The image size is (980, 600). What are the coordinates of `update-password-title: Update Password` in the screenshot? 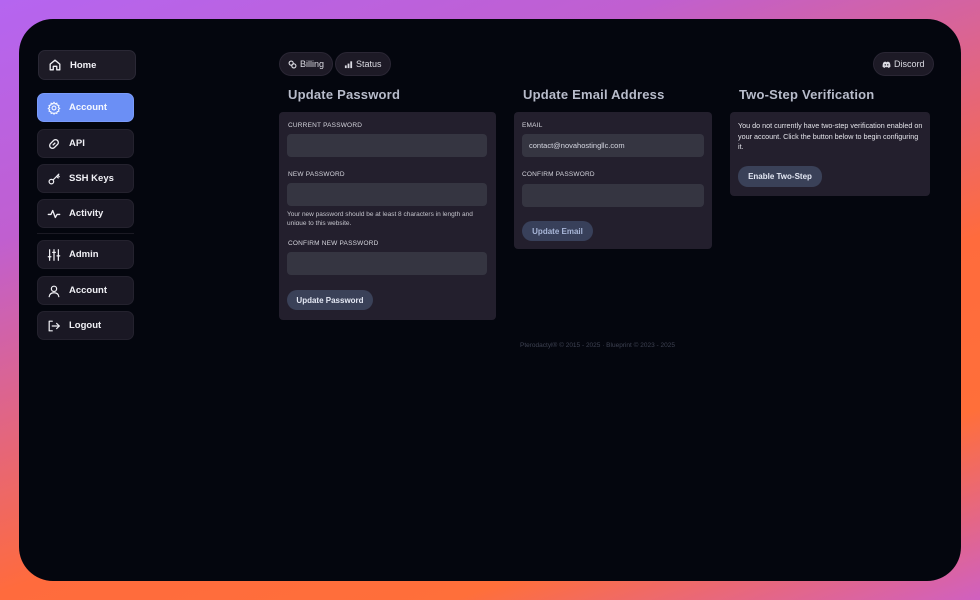 It's located at (344, 94).